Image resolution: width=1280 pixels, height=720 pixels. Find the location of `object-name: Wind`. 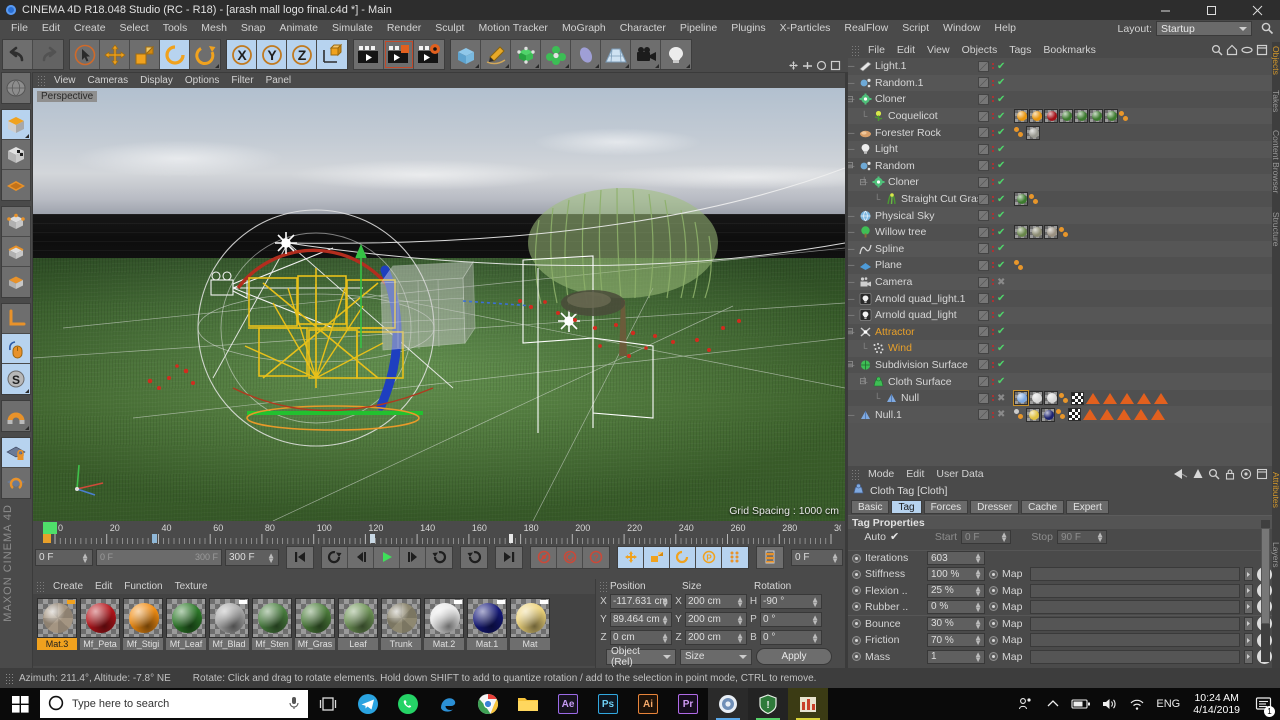

object-name: Wind is located at coordinates (900, 348).